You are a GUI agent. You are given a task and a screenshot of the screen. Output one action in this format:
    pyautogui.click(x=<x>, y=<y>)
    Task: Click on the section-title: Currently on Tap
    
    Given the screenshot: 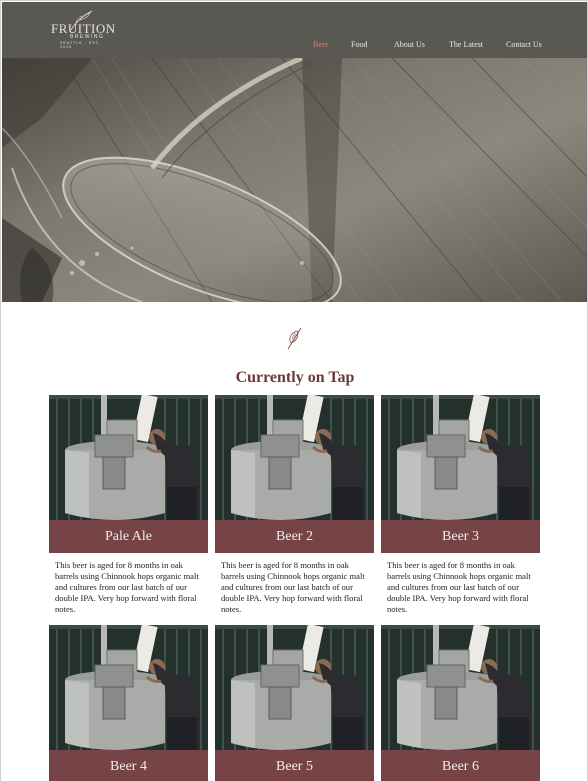 What is the action you would take?
    pyautogui.click(x=295, y=377)
    